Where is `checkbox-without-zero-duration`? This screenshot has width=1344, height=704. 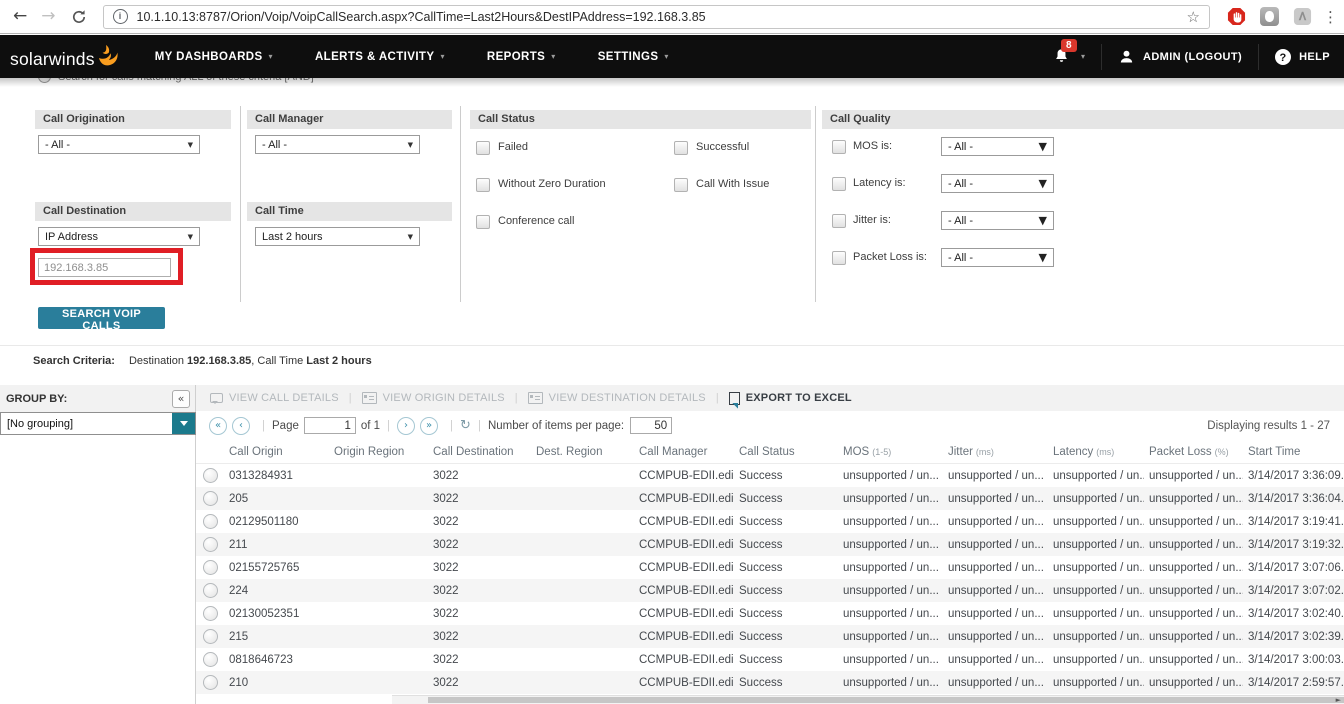
checkbox-without-zero-duration is located at coordinates (483, 185).